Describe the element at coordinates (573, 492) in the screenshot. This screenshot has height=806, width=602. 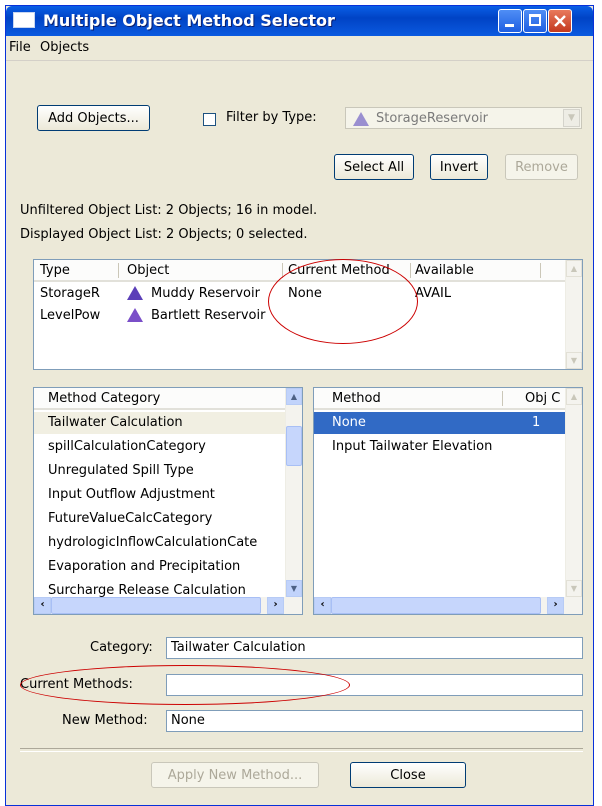
I see `method-vscrollbar: ▲ ▼` at that location.